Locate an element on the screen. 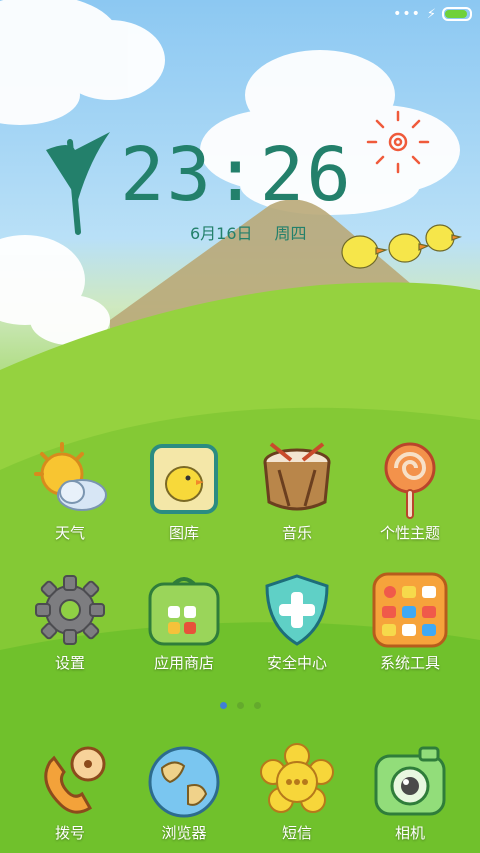  app-label: 应用商店 is located at coordinates (183, 663).